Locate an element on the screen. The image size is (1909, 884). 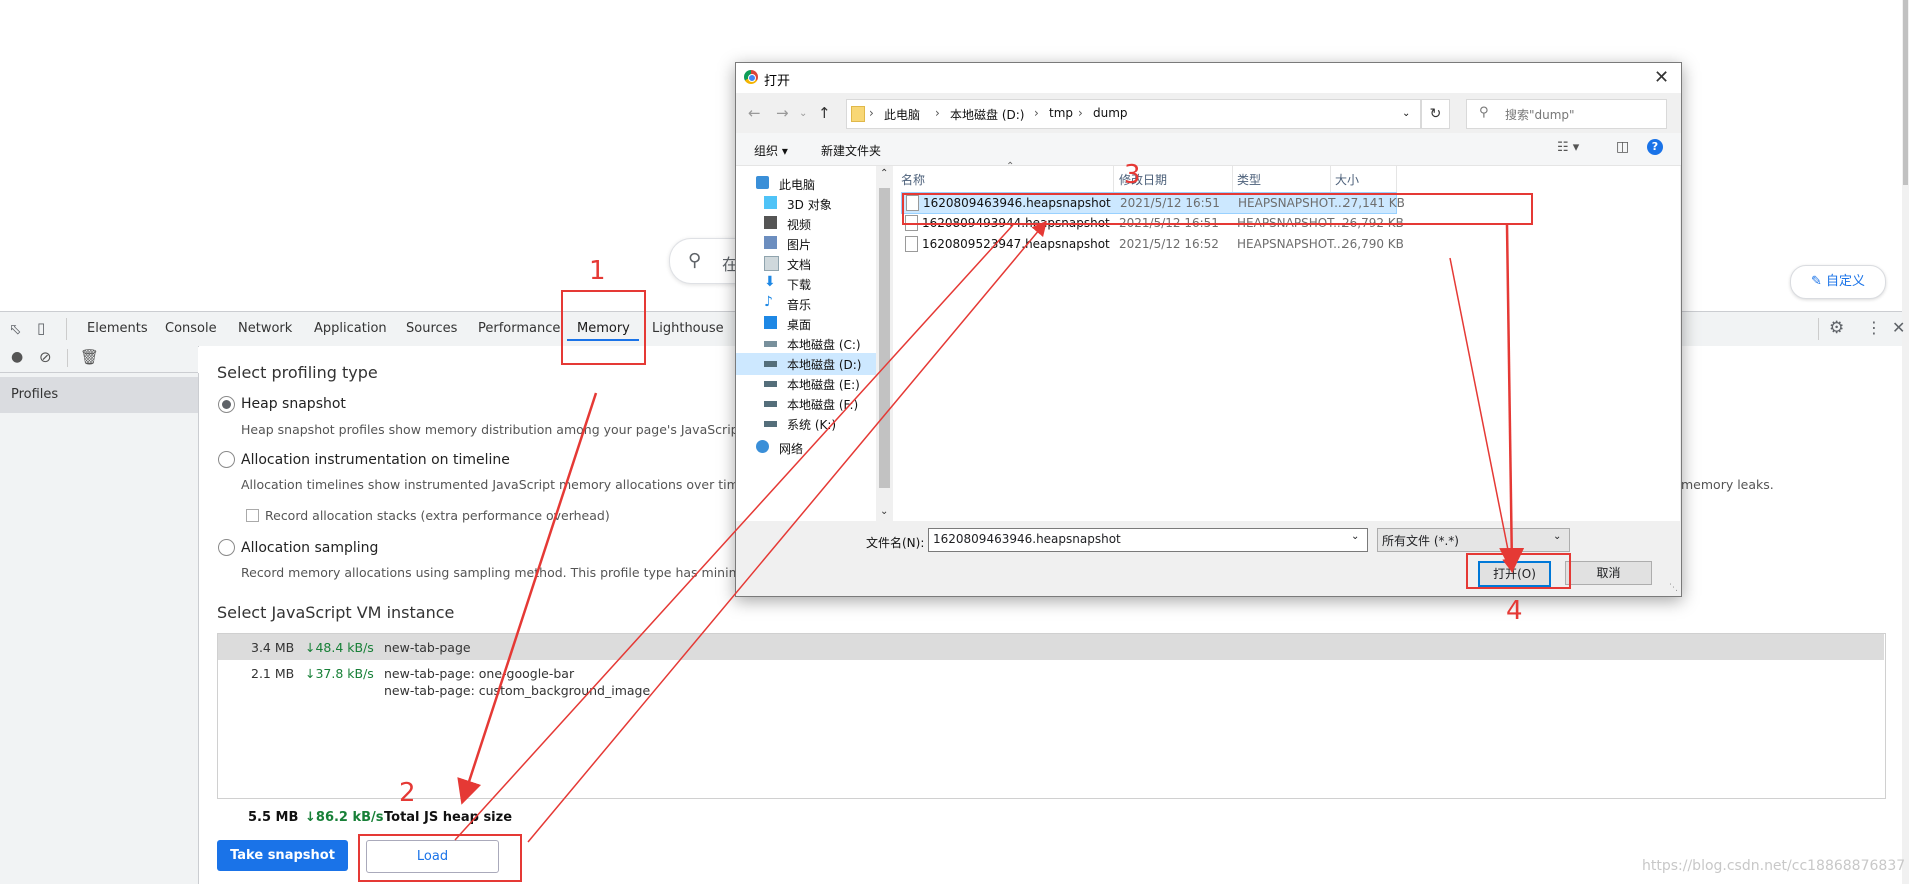
device-toolbar-icon: ▯ is located at coordinates (41, 328).